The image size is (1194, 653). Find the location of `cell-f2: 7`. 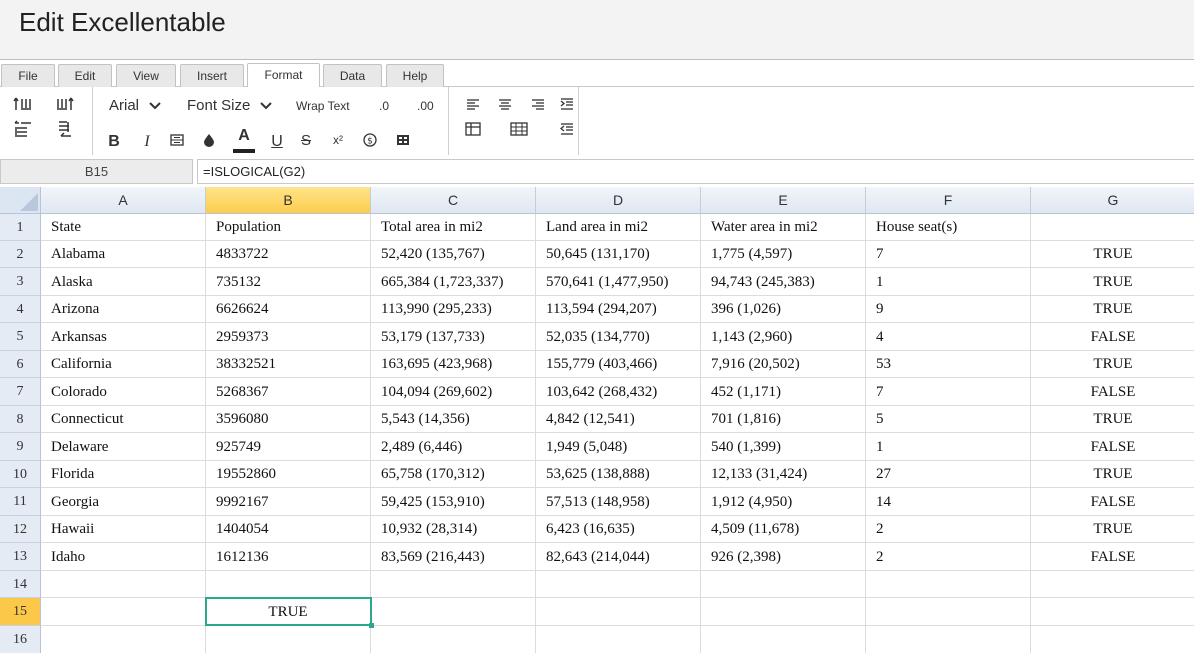

cell-f2: 7 is located at coordinates (948, 254).